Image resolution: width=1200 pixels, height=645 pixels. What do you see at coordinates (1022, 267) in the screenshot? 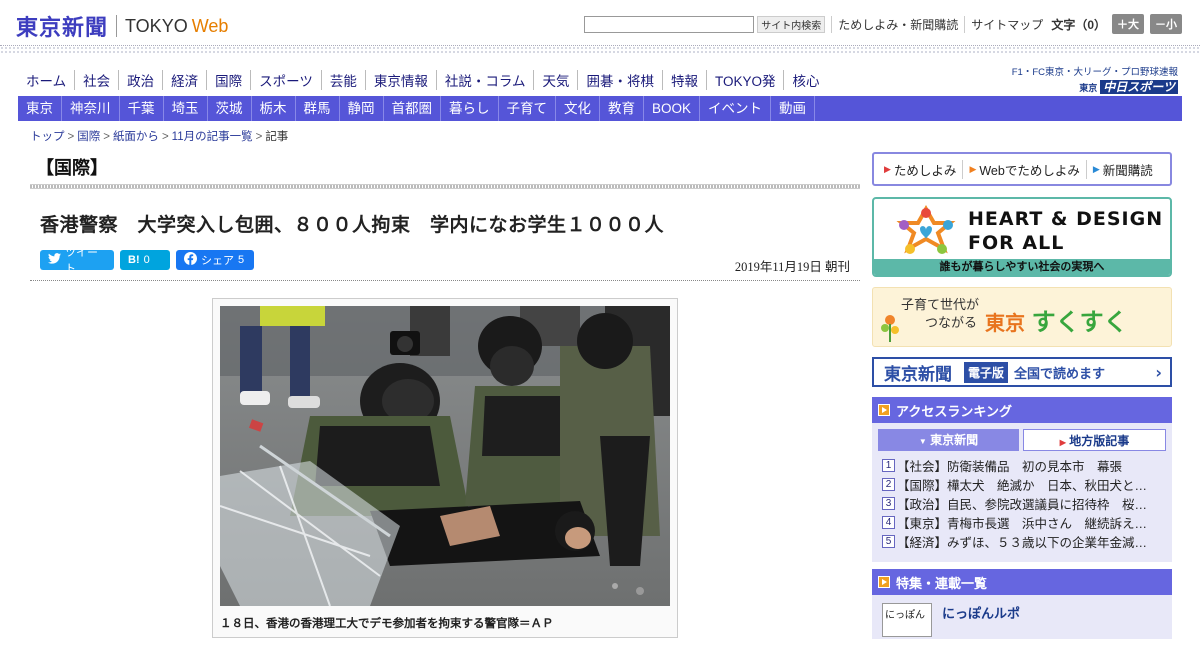
I see `heart-design-subtitle: 誰もが暮らしやすい社会の実現へ` at bounding box center [1022, 267].